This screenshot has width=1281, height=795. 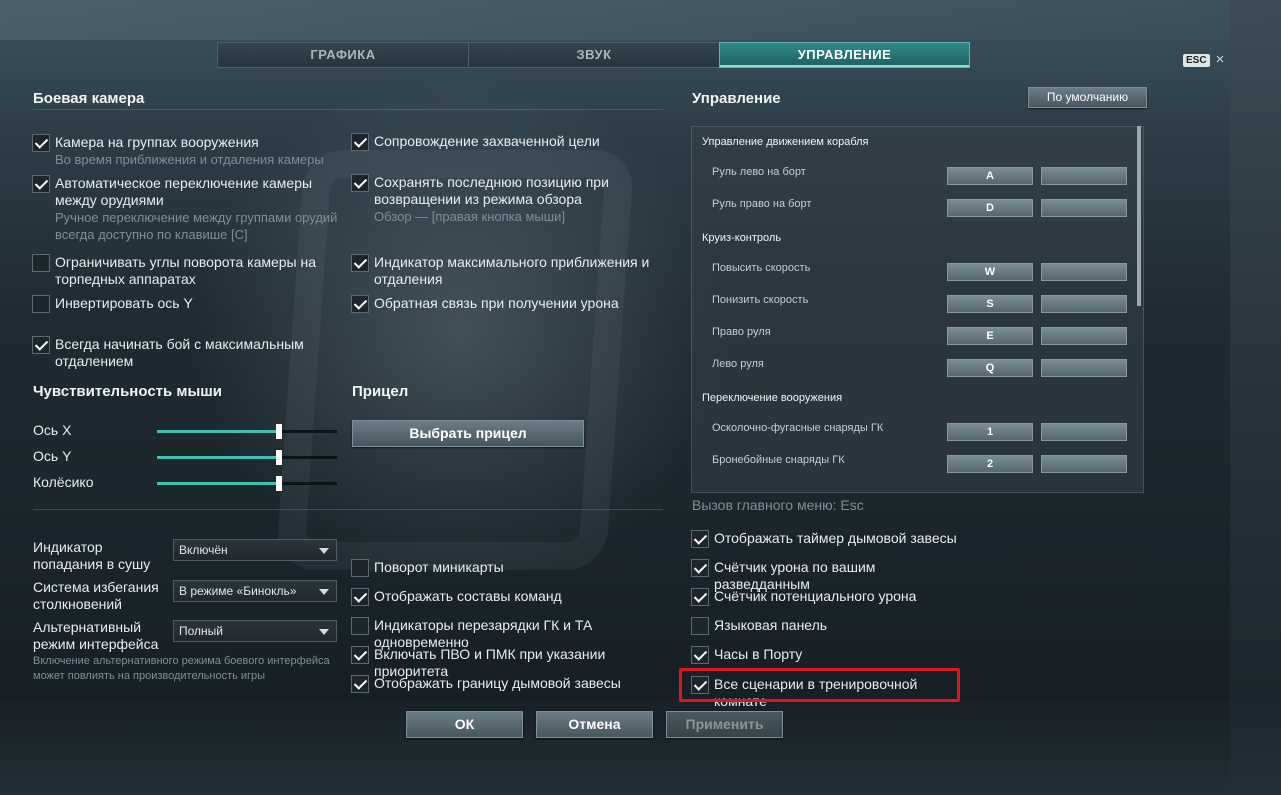 What do you see at coordinates (593, 55) in the screenshot?
I see `tab-sound: ЗВУК` at bounding box center [593, 55].